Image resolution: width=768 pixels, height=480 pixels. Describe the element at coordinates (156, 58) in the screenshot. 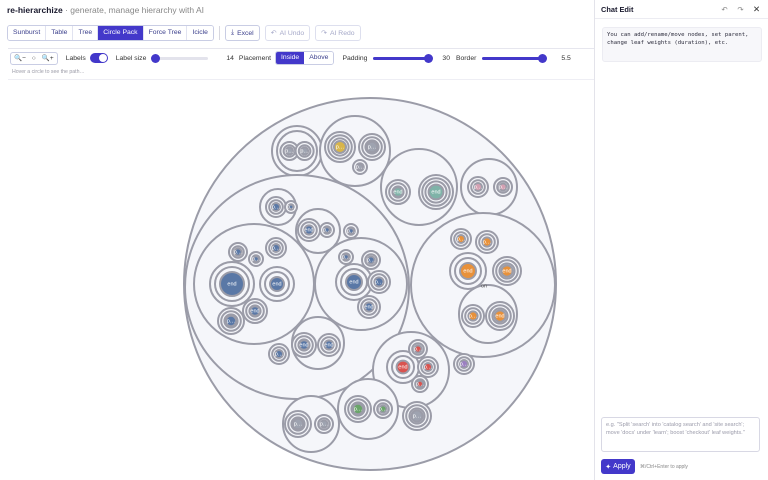

I see `label-size-slider-thumb` at that location.